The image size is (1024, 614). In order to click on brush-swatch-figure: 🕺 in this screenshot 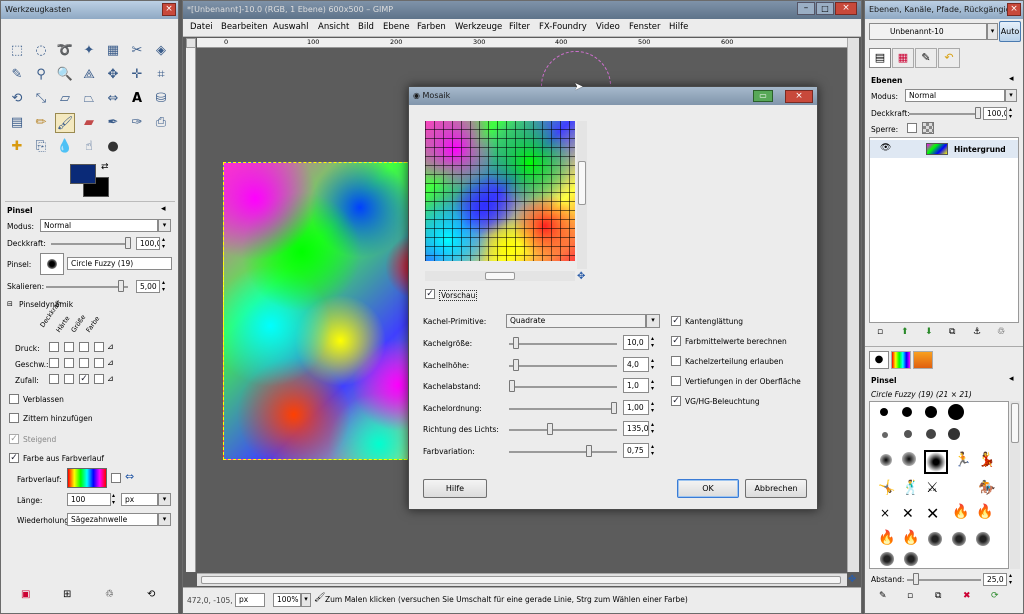, I will do `click(910, 488)`.